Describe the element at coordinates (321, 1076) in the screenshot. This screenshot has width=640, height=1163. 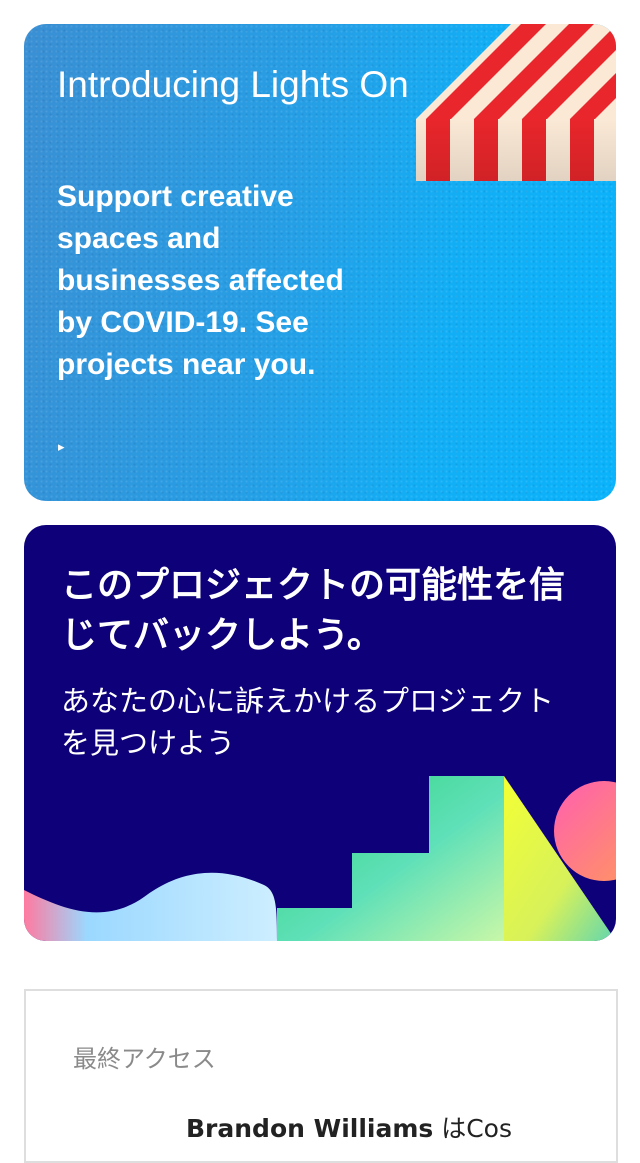
I see `recently-accessed-card: 最終アクセス Brandon Williams はCos` at that location.